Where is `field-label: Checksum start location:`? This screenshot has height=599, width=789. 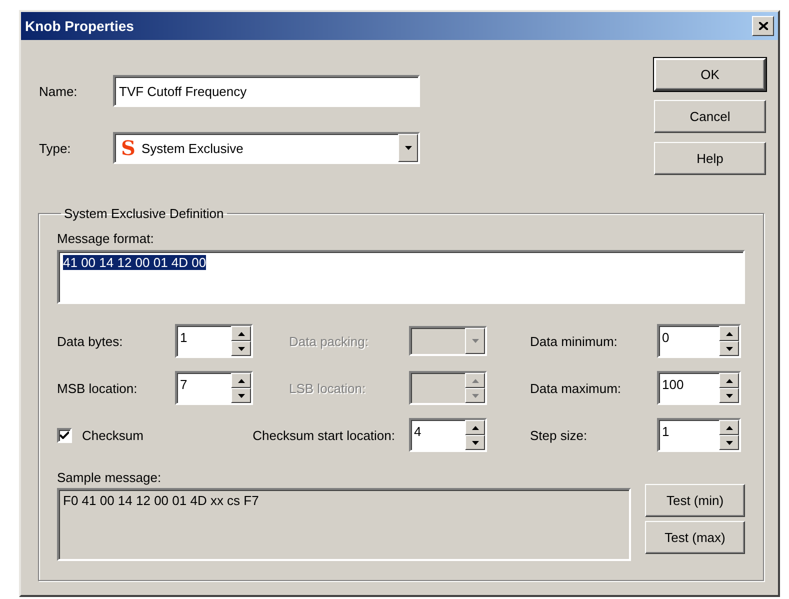 field-label: Checksum start location: is located at coordinates (324, 435).